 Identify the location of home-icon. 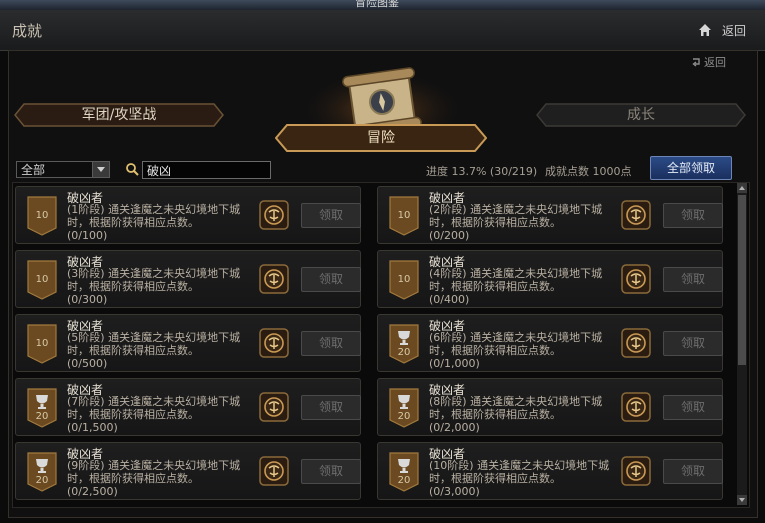
(705, 30).